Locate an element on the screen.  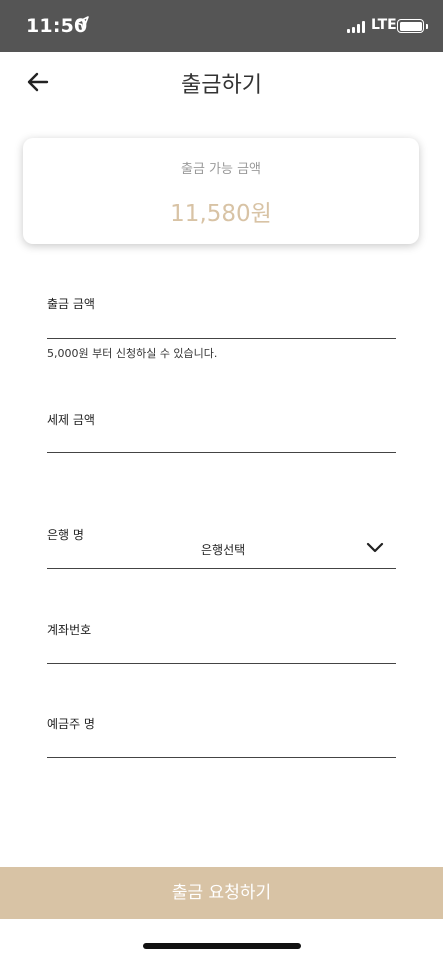
bank-select: 은행선택 is located at coordinates (223, 549).